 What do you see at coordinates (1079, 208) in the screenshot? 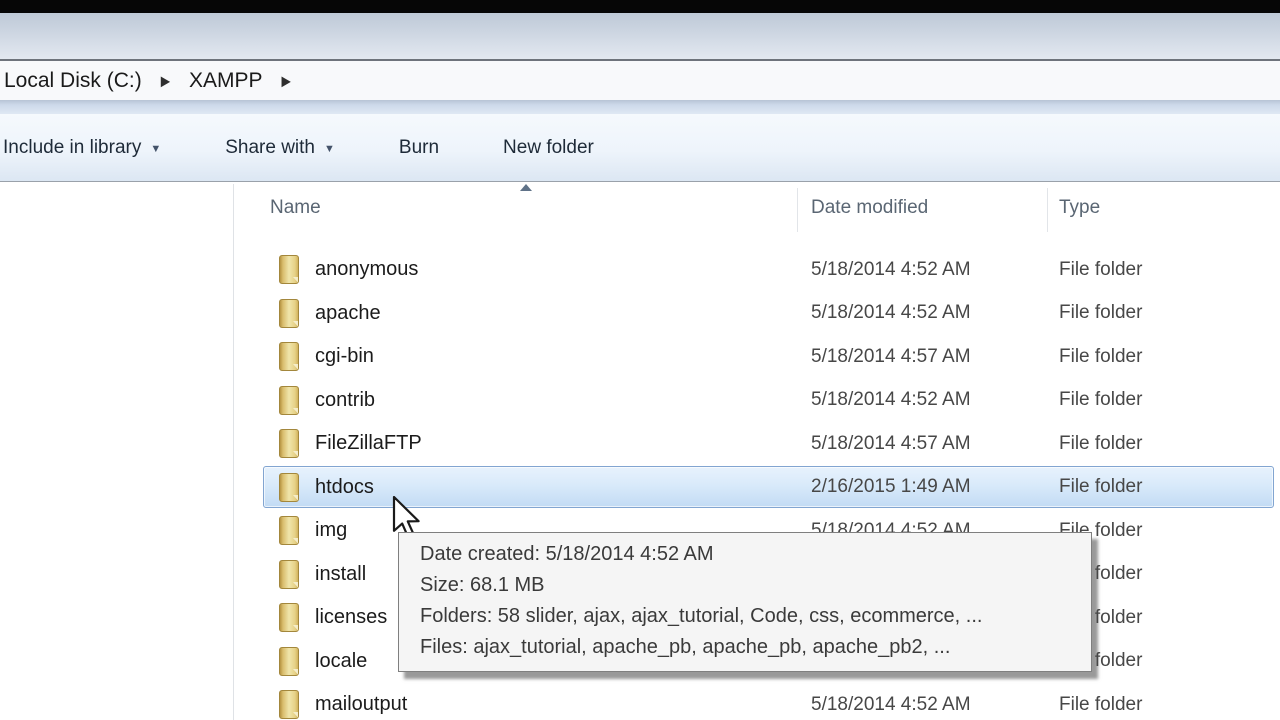
I see `column-header-type: Type` at bounding box center [1079, 208].